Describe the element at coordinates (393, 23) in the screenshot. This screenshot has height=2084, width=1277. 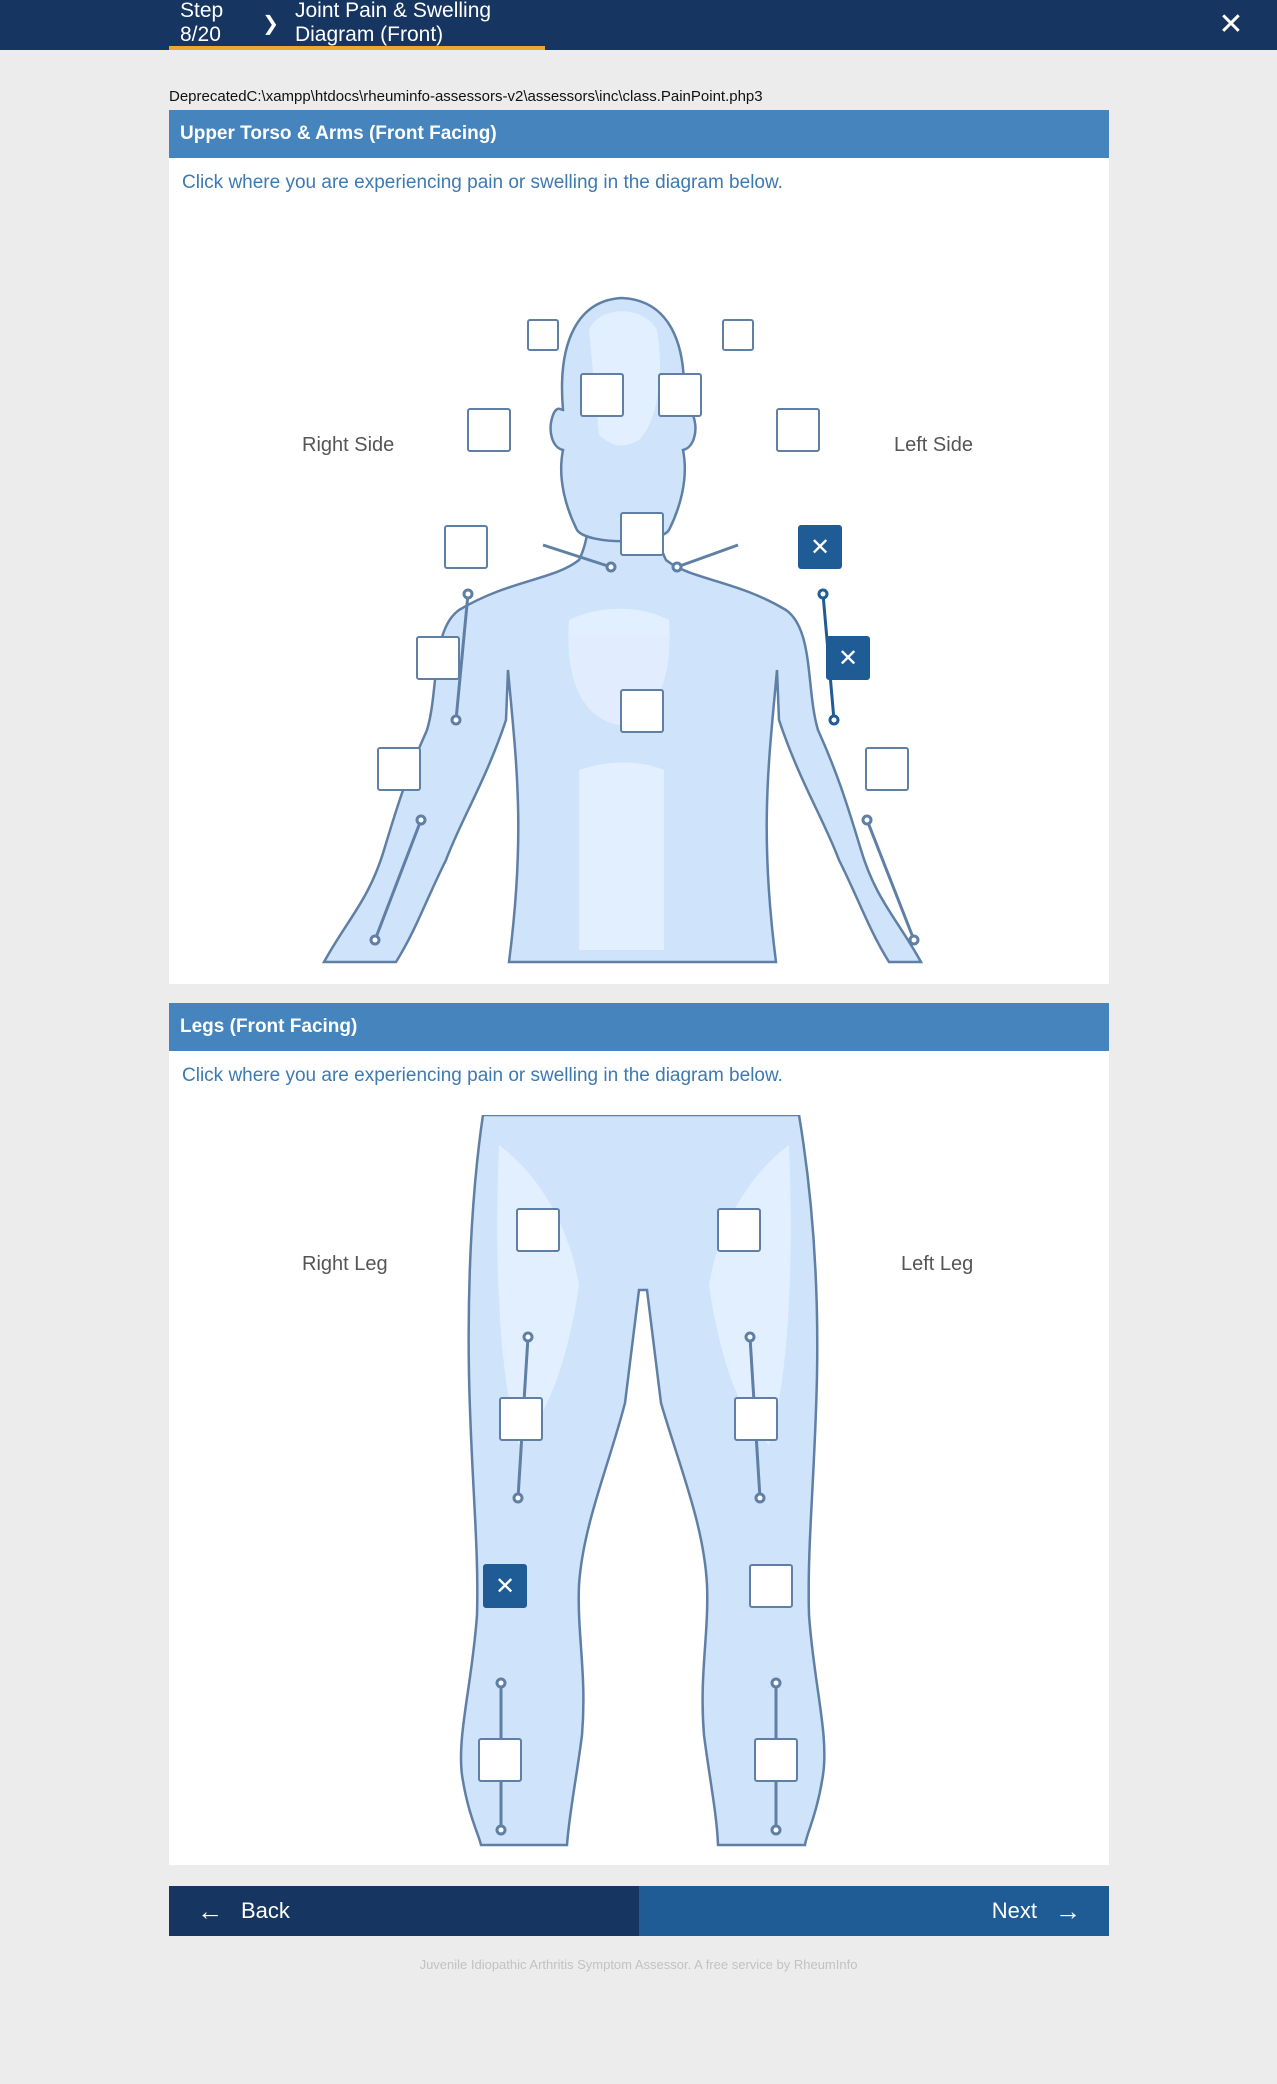
I see `page-title: Joint Pain & Swelling Diagram (Front)` at that location.